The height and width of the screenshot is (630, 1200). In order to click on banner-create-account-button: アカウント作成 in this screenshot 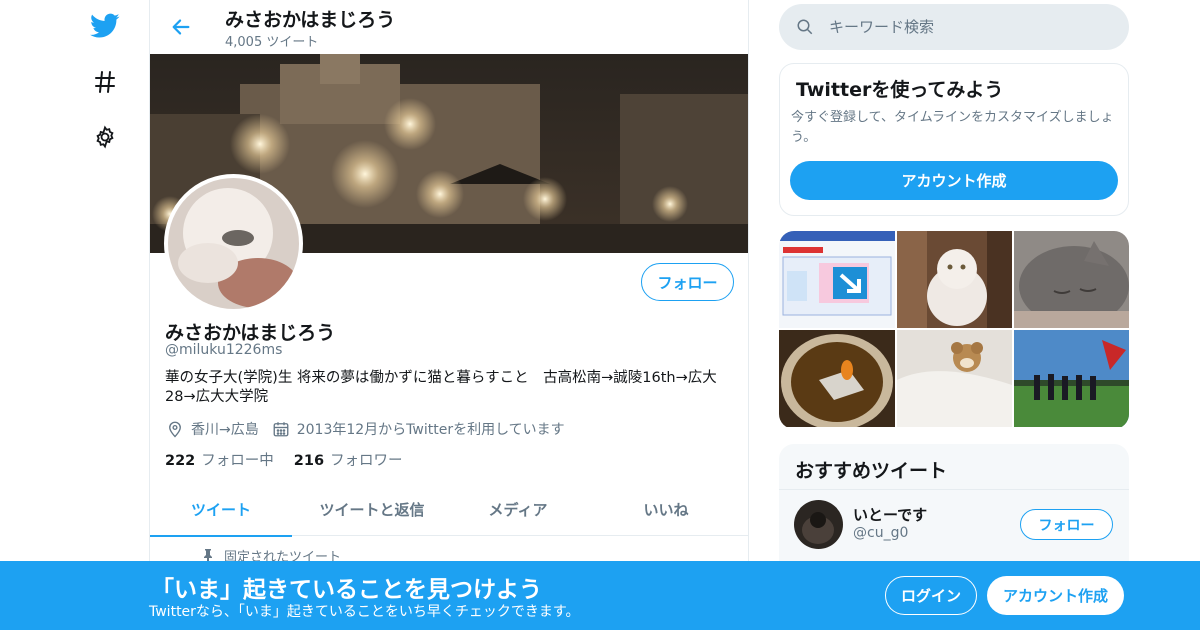, I will do `click(1055, 595)`.